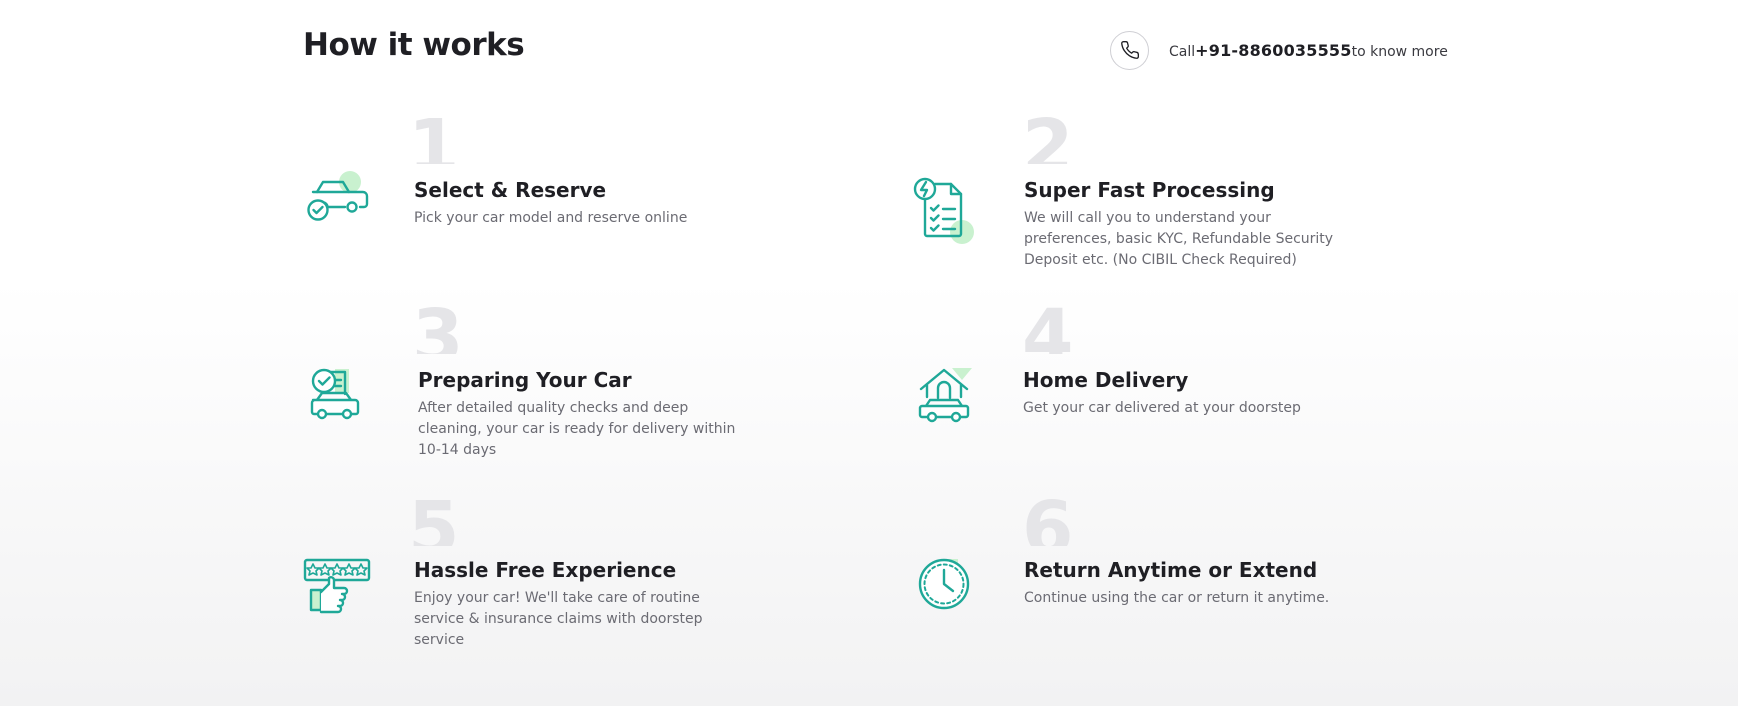  I want to click on step-title: Select & Reserve, so click(510, 190).